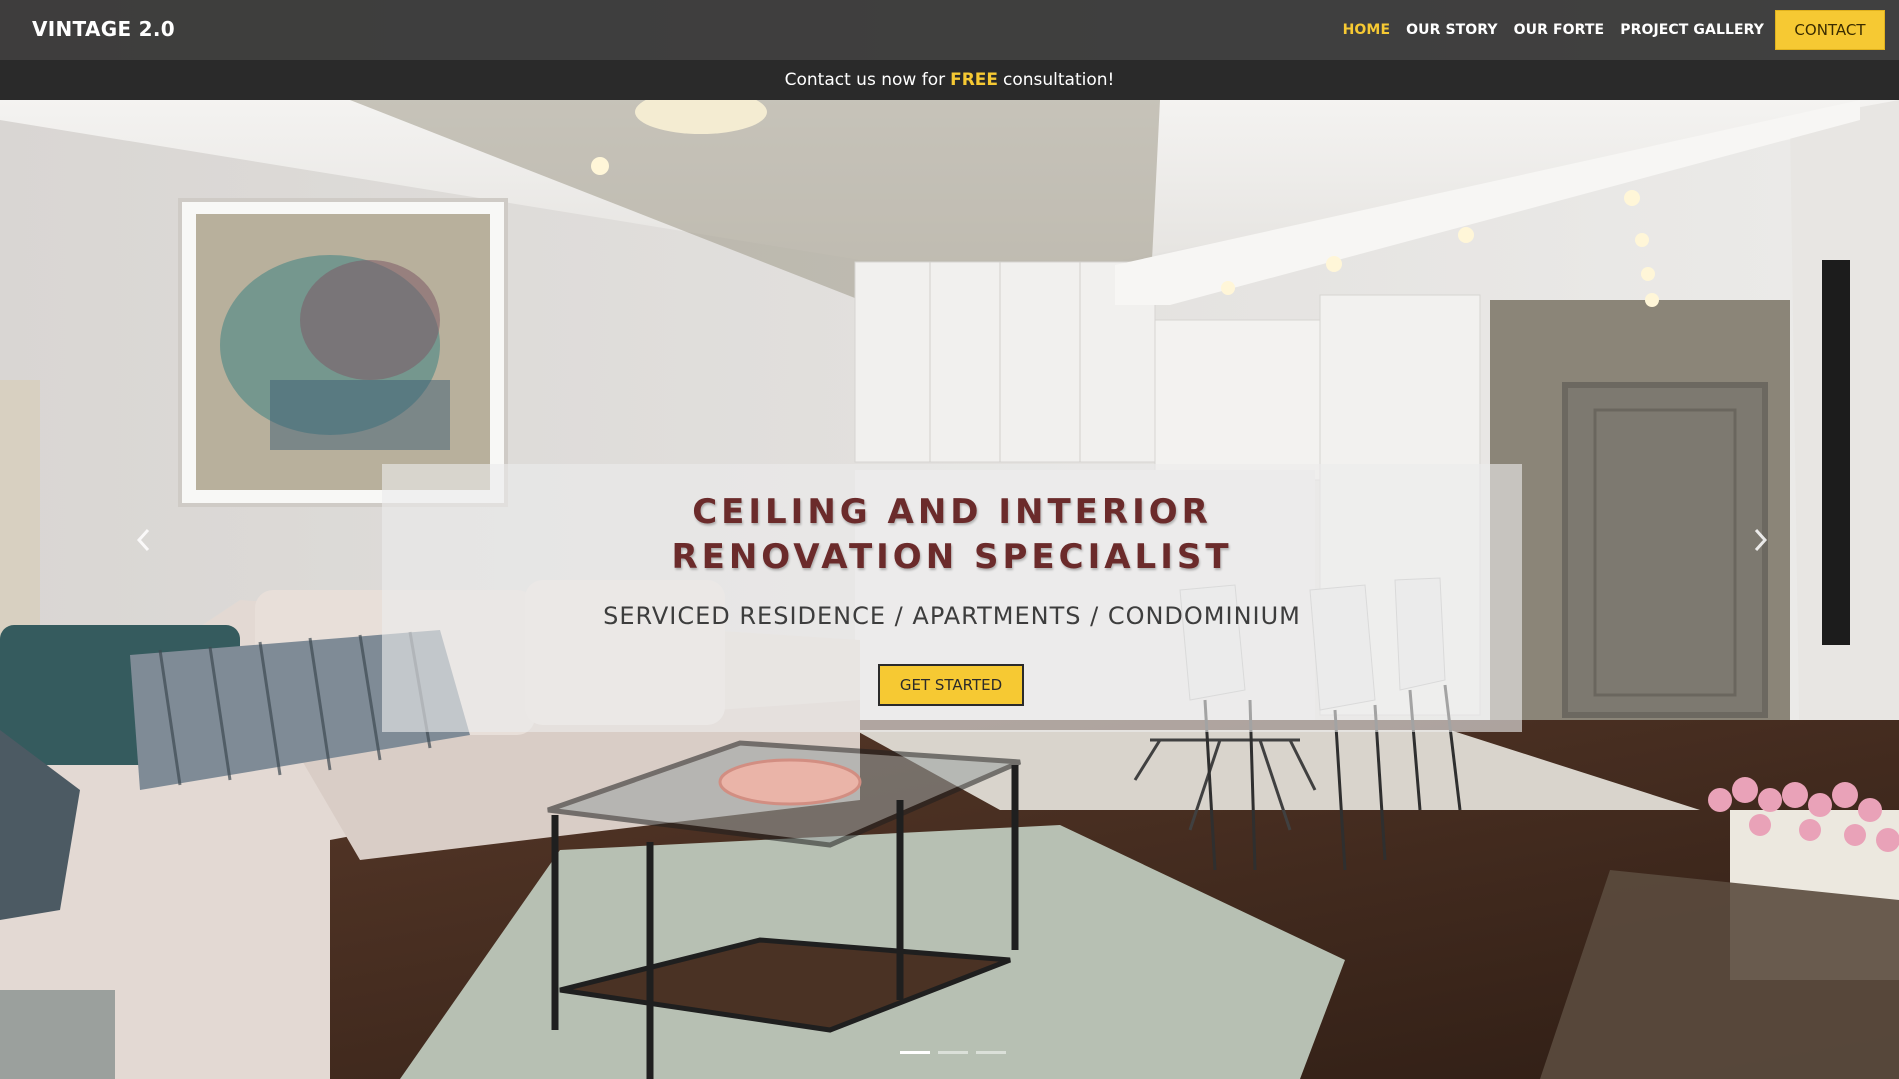 The image size is (1899, 1079). Describe the element at coordinates (1692, 30) in the screenshot. I see `nav-link-project-gallery: PROJECT GALLERY` at that location.